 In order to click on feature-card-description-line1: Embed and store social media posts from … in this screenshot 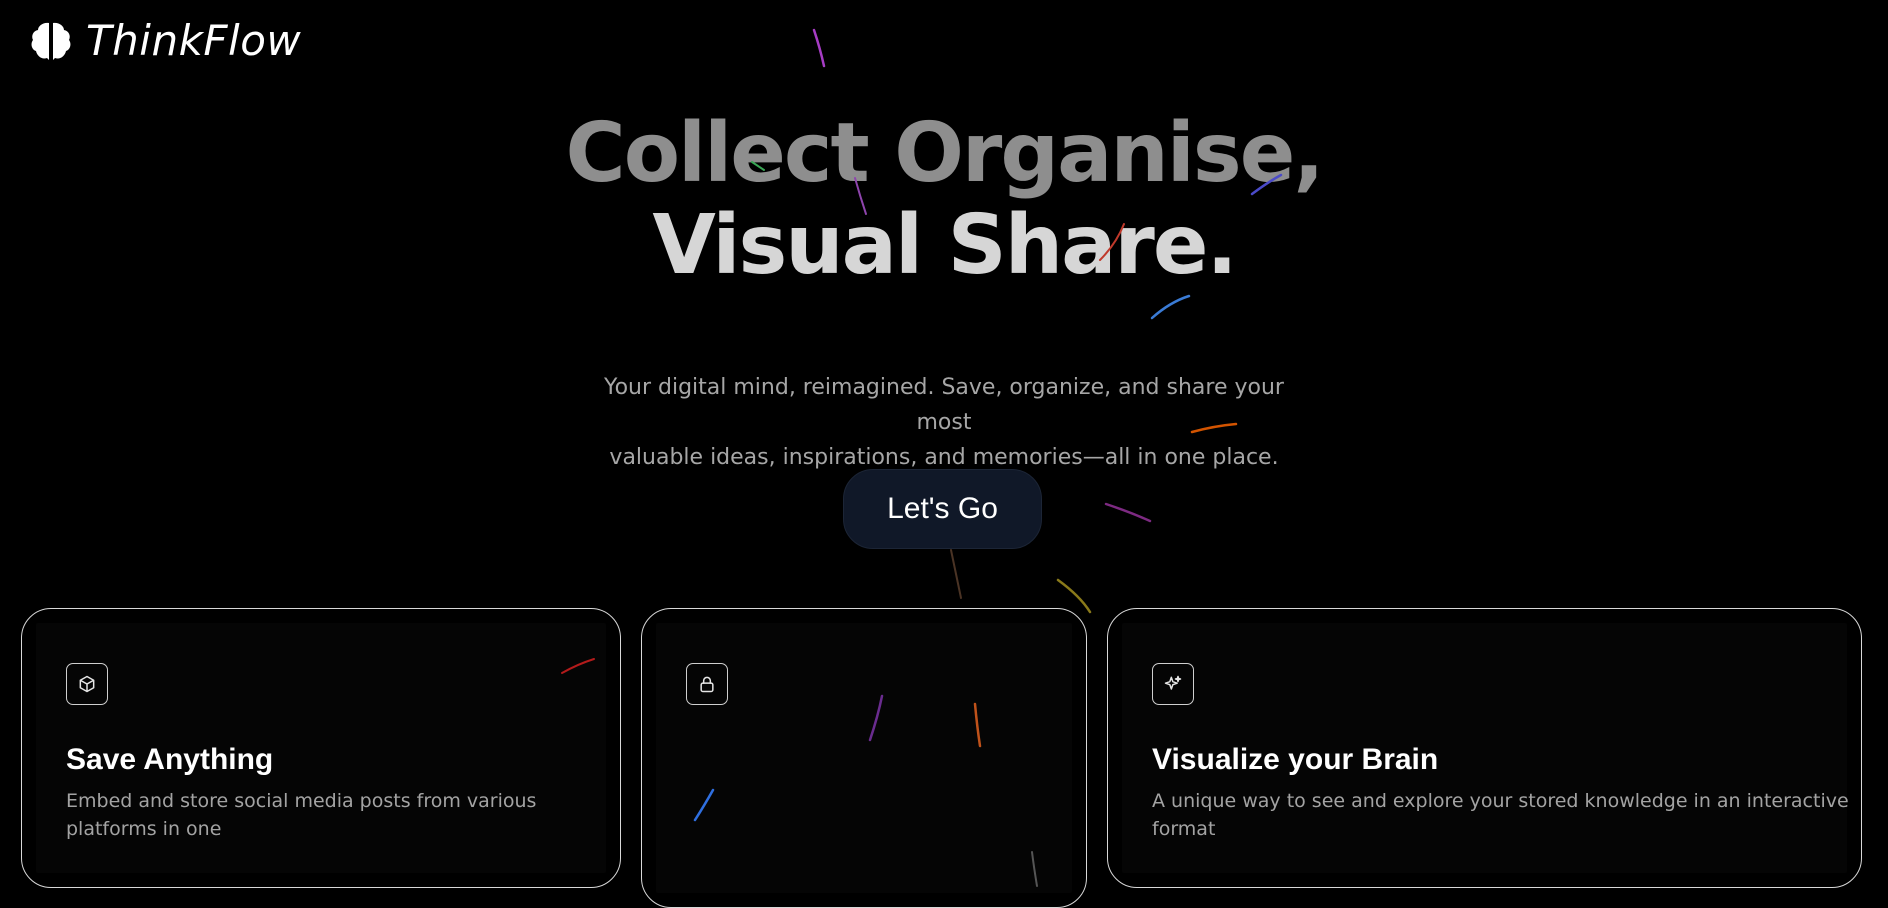, I will do `click(301, 801)`.